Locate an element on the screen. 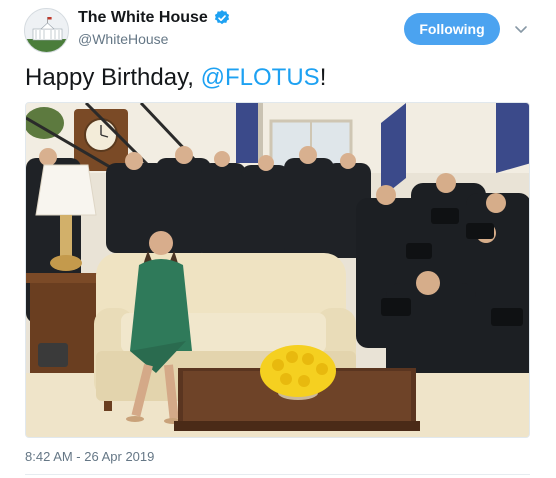  verified-badge-icon is located at coordinates (222, 18).